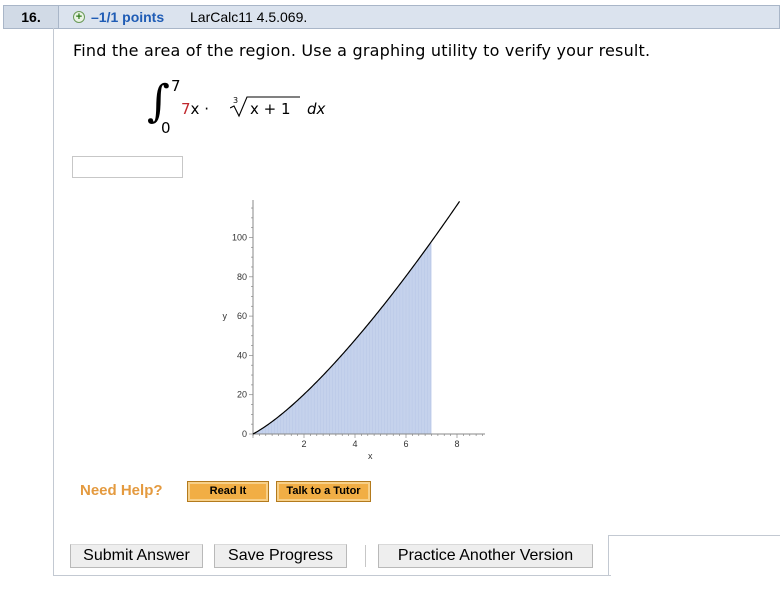 This screenshot has width=780, height=594. What do you see at coordinates (228, 491) in the screenshot?
I see `read-it-button: Read It` at bounding box center [228, 491].